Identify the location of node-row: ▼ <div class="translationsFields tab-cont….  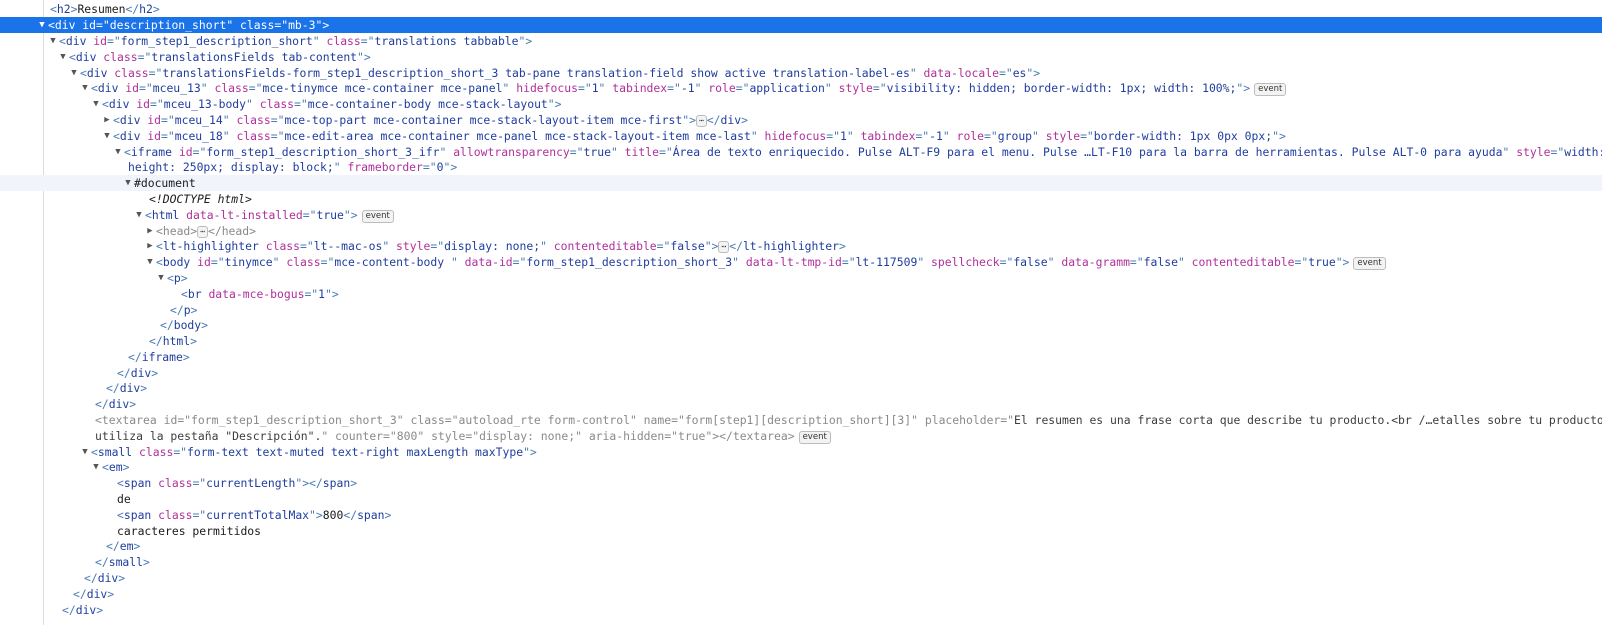
(801, 57).